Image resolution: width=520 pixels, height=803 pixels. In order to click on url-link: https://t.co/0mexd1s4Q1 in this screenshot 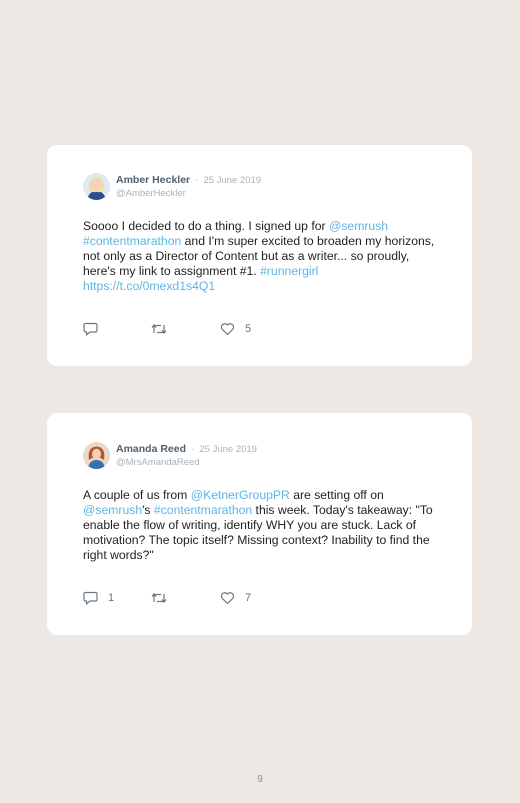, I will do `click(149, 286)`.